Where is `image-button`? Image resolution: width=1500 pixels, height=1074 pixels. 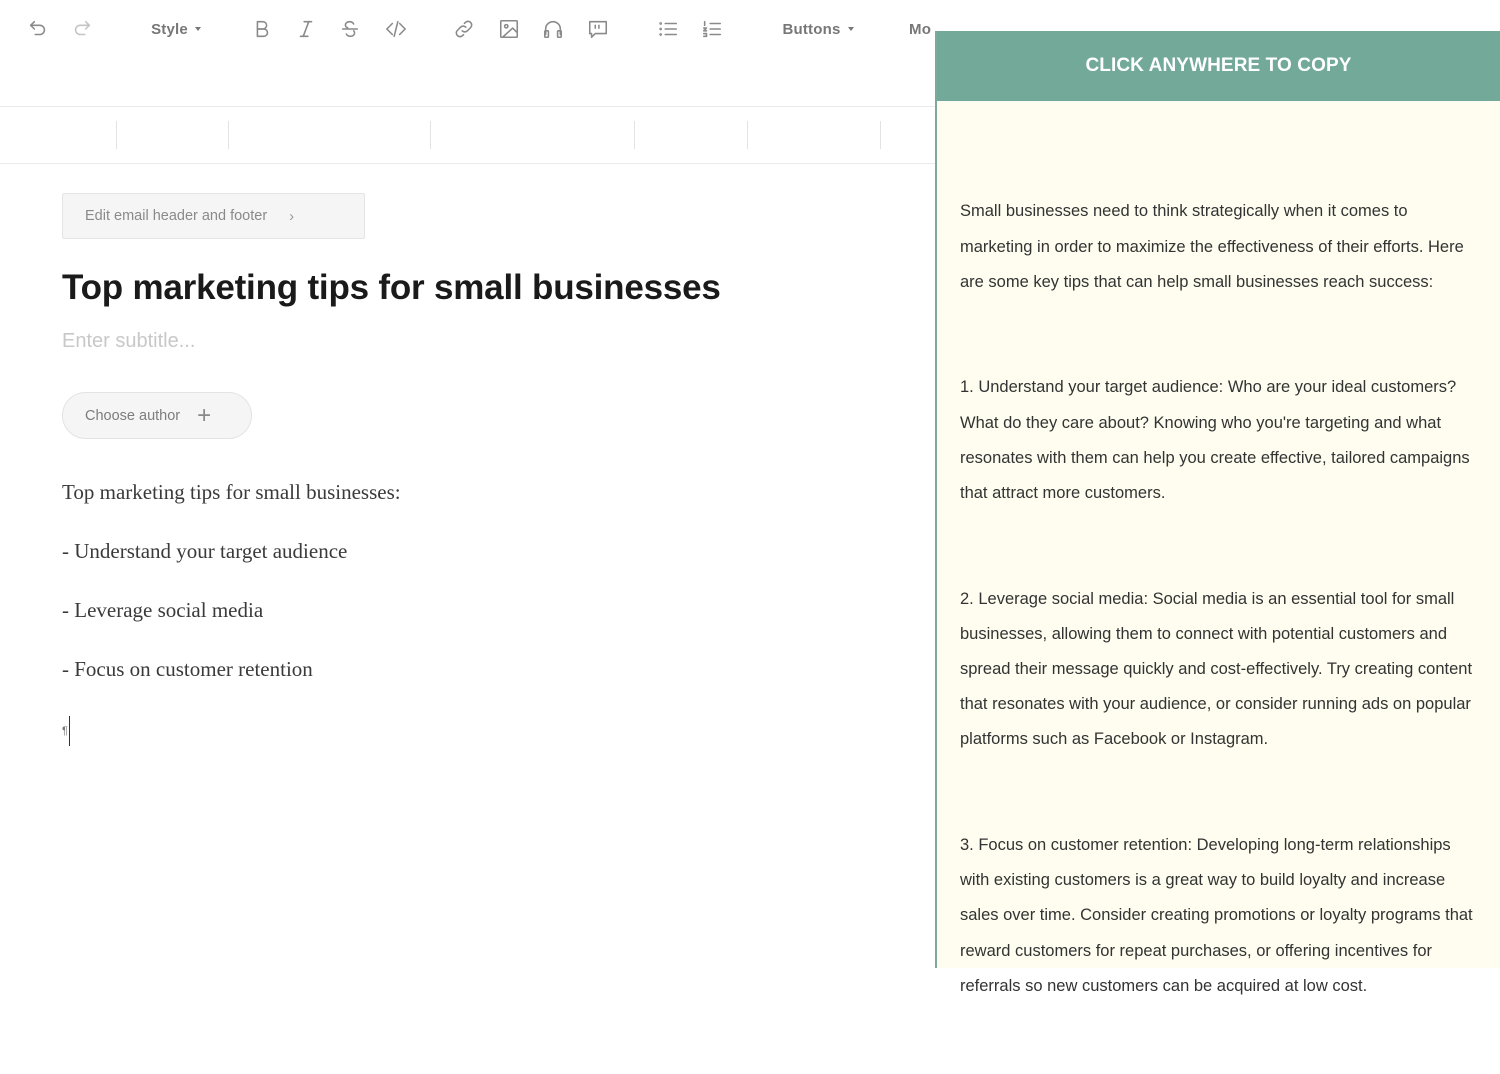
image-button is located at coordinates (509, 29).